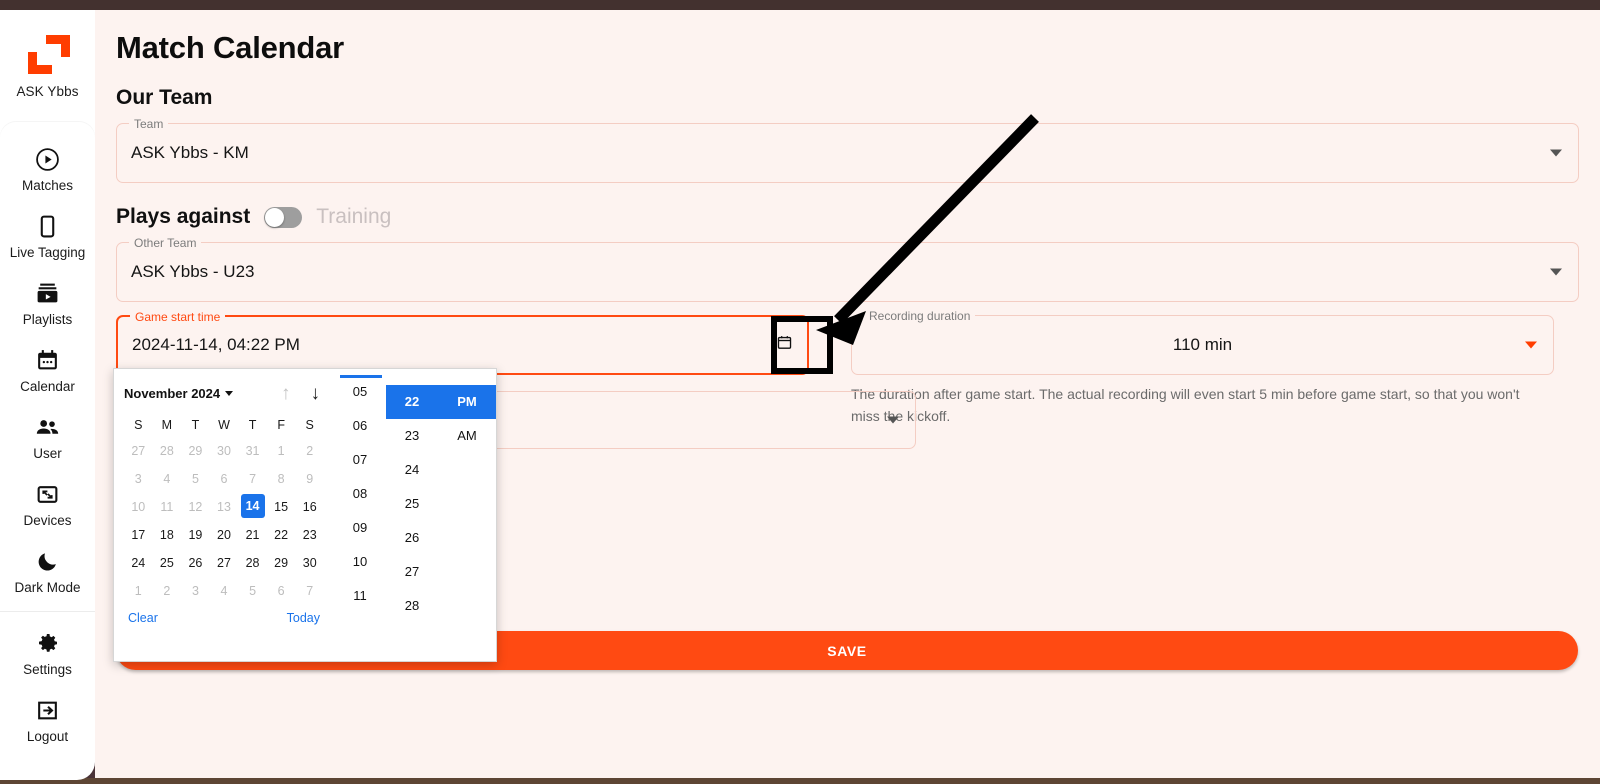  I want to click on meridiem-option: PM, so click(467, 402).